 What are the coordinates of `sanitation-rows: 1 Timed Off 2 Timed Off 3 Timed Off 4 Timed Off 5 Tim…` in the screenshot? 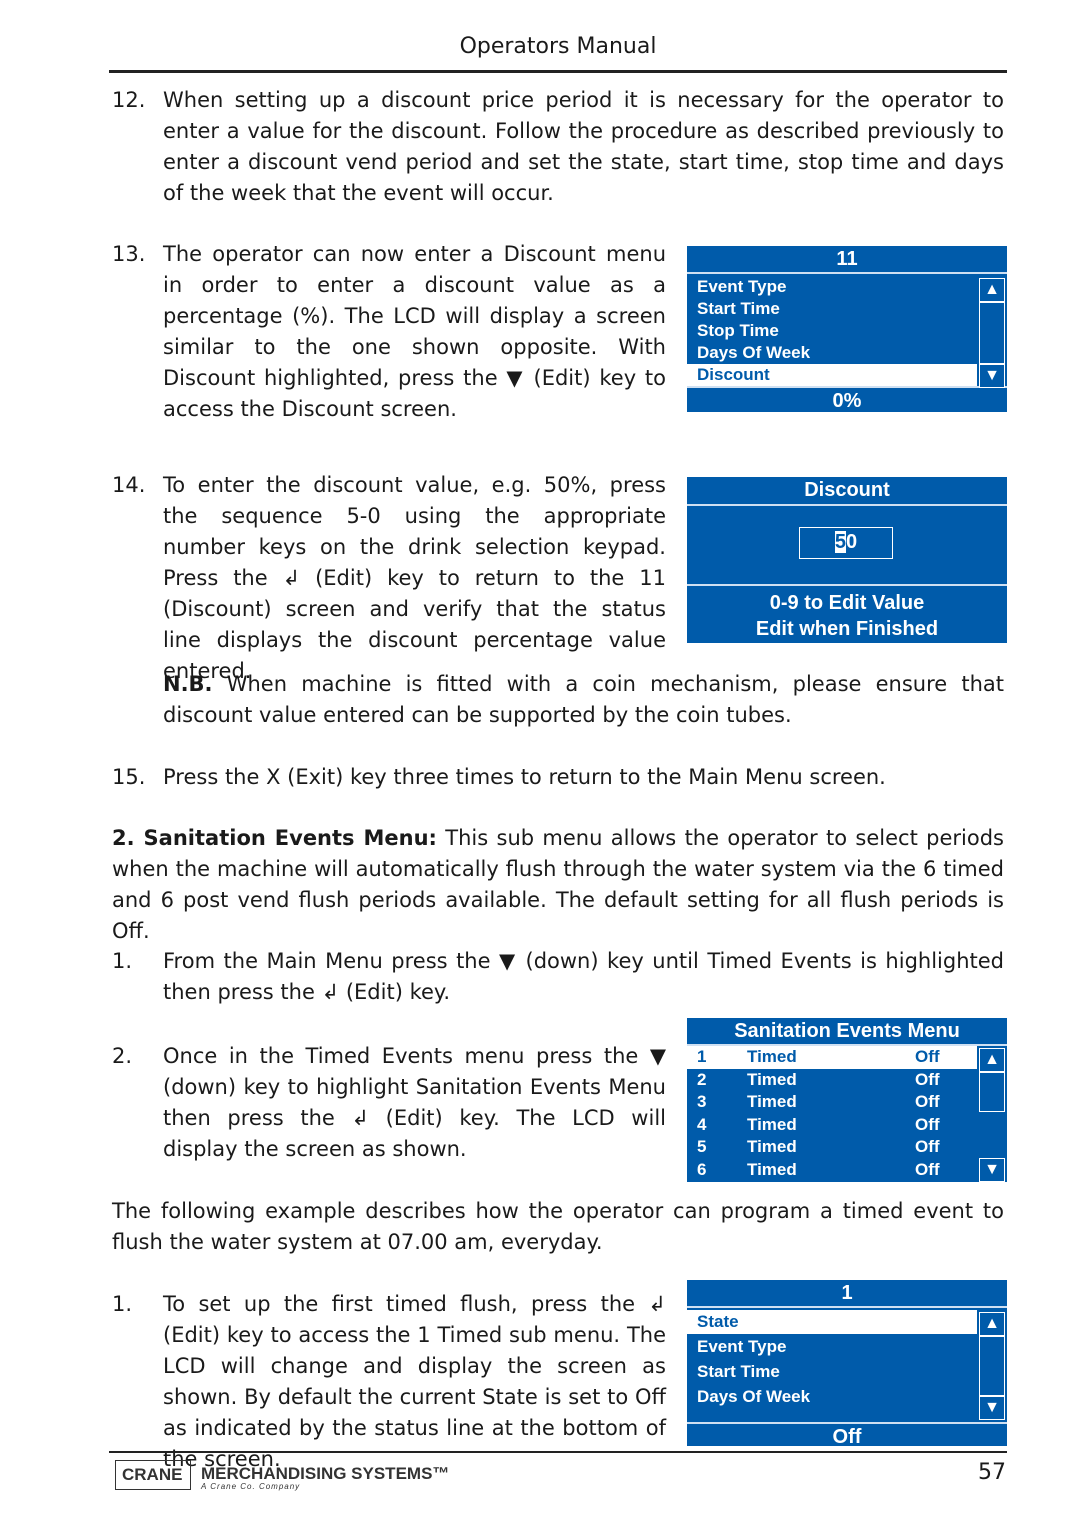 It's located at (847, 1113).